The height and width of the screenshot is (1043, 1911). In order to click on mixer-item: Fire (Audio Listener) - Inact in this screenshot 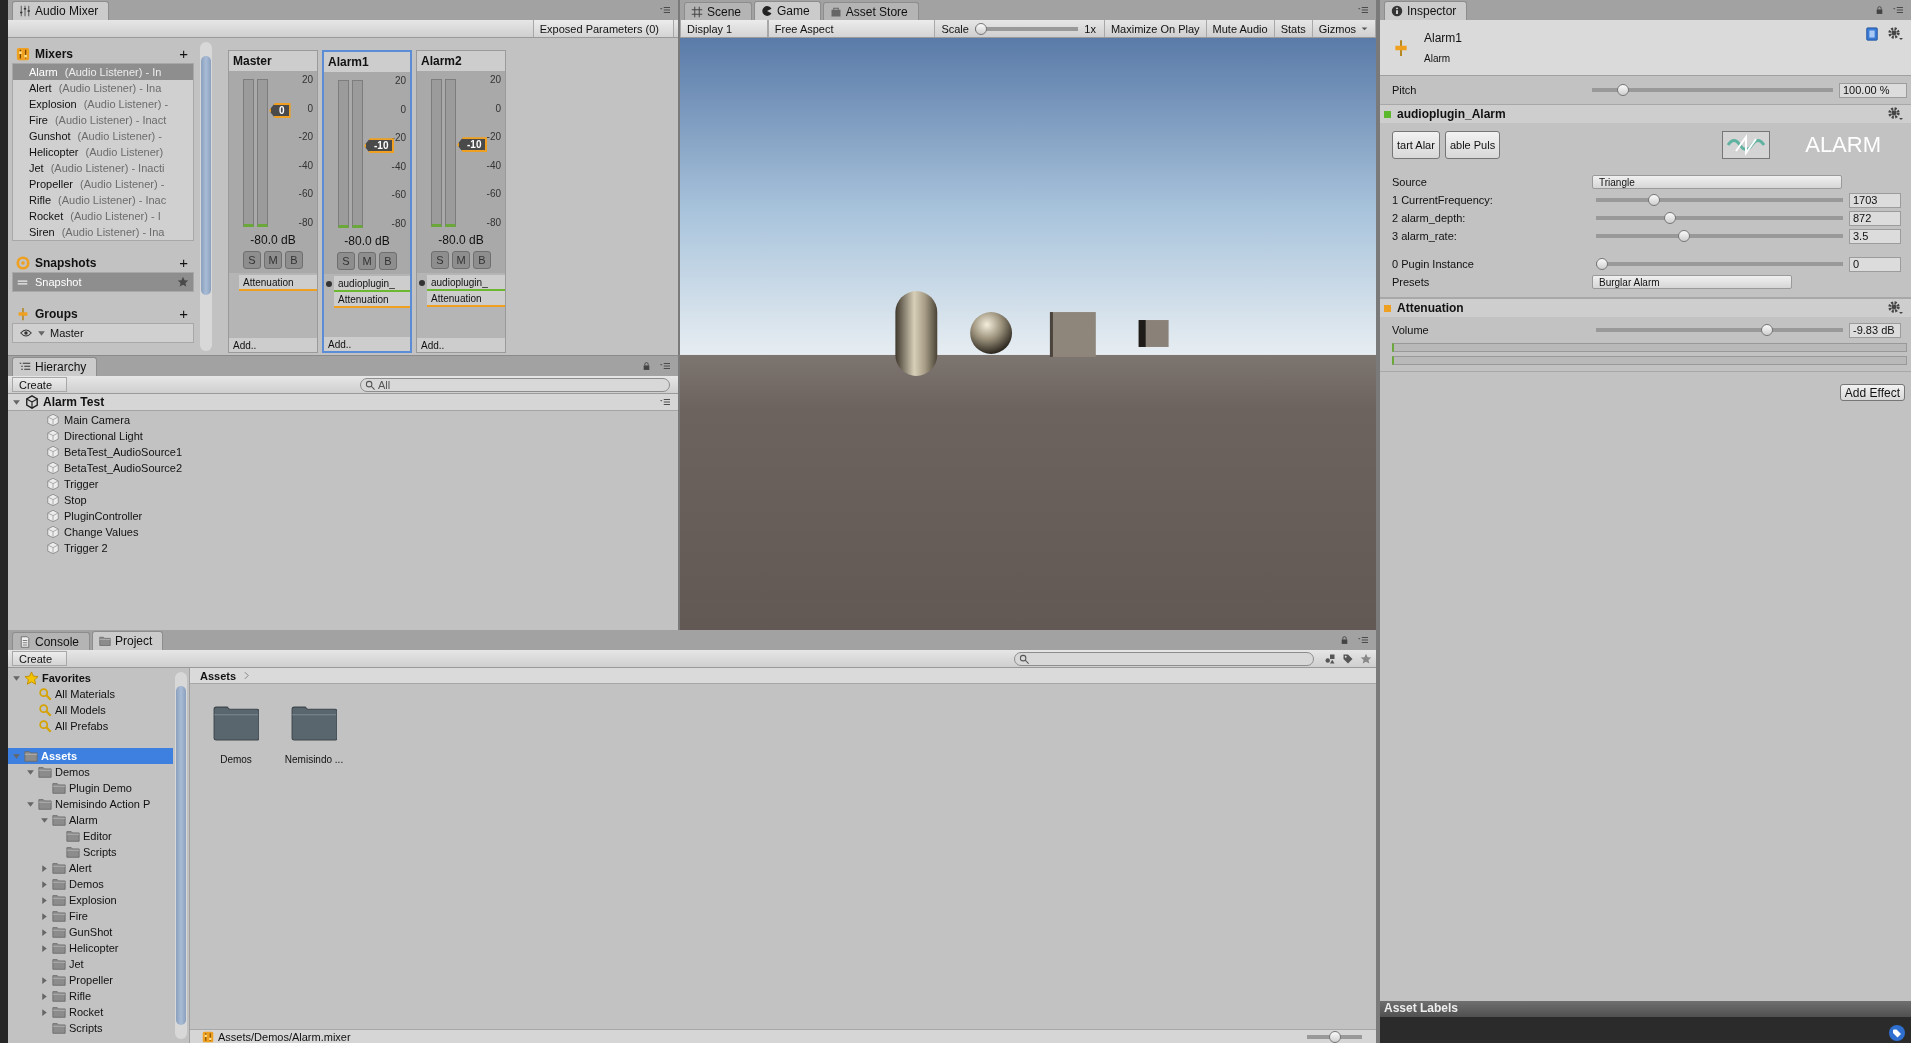, I will do `click(103, 120)`.